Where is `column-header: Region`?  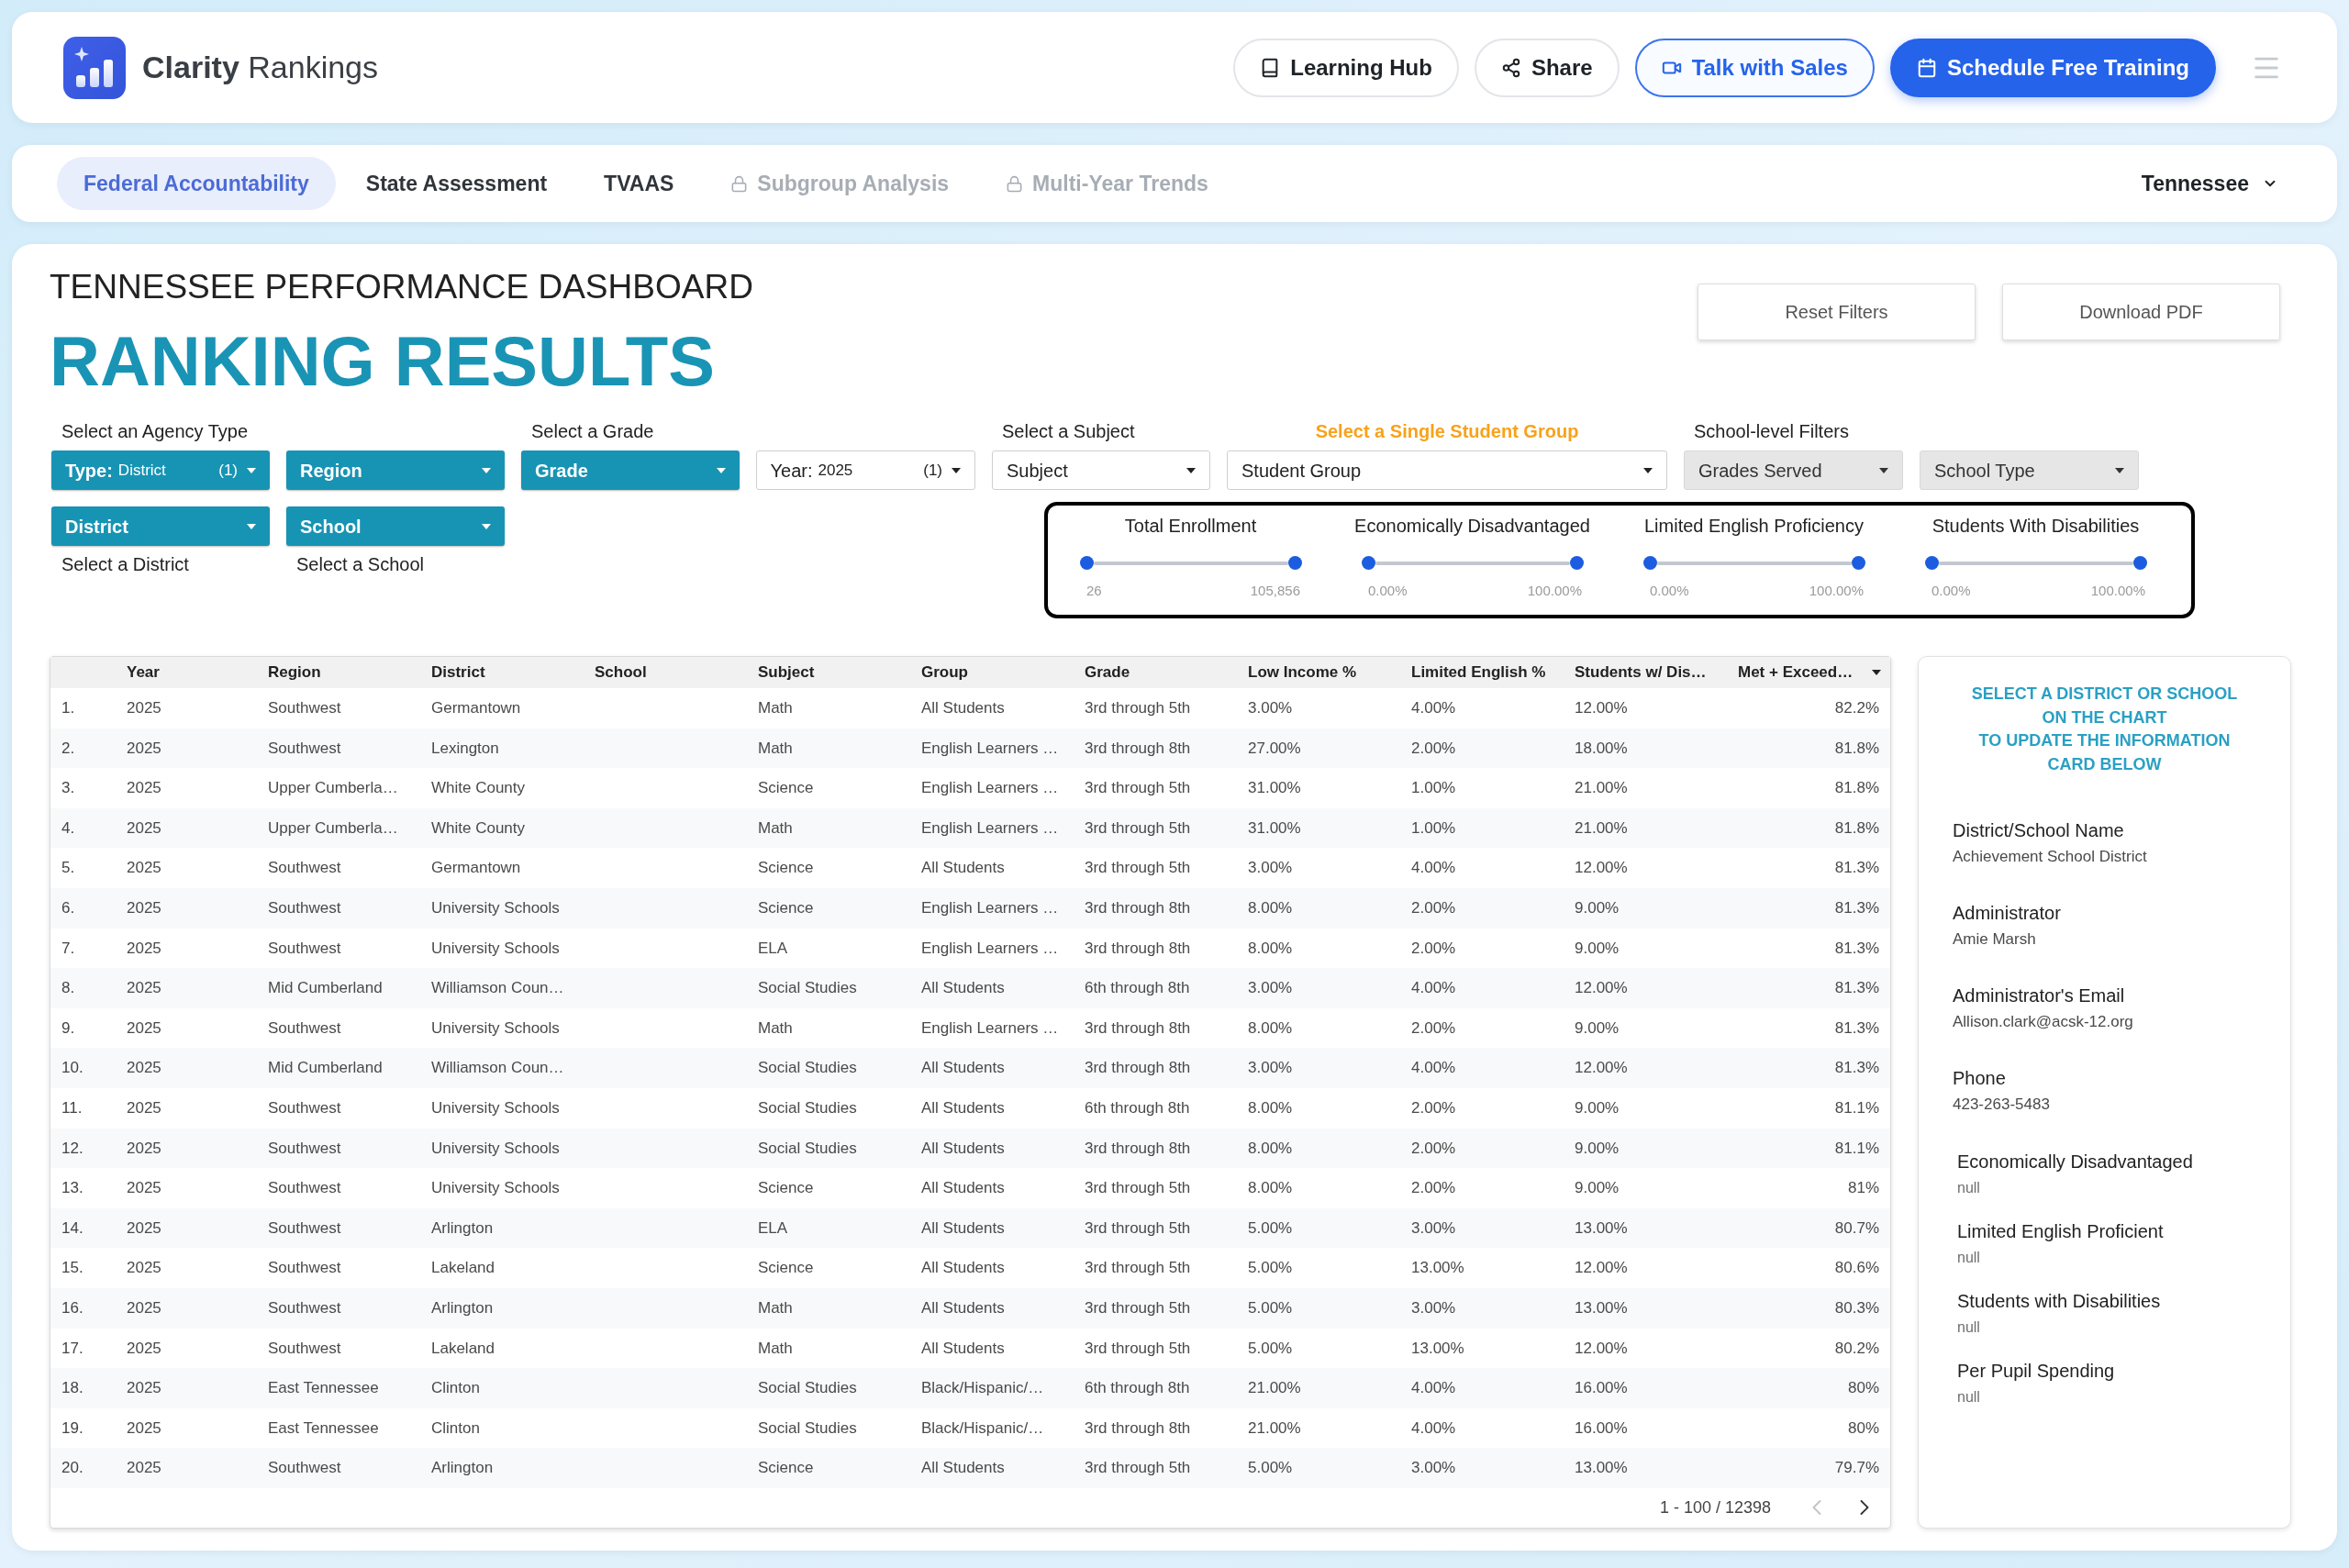
column-header: Region is located at coordinates (340, 672).